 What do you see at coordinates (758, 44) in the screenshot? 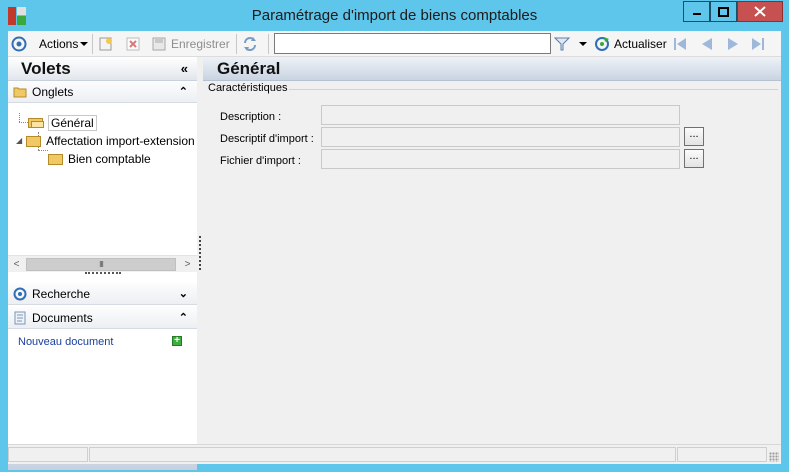
I see `last-icon` at bounding box center [758, 44].